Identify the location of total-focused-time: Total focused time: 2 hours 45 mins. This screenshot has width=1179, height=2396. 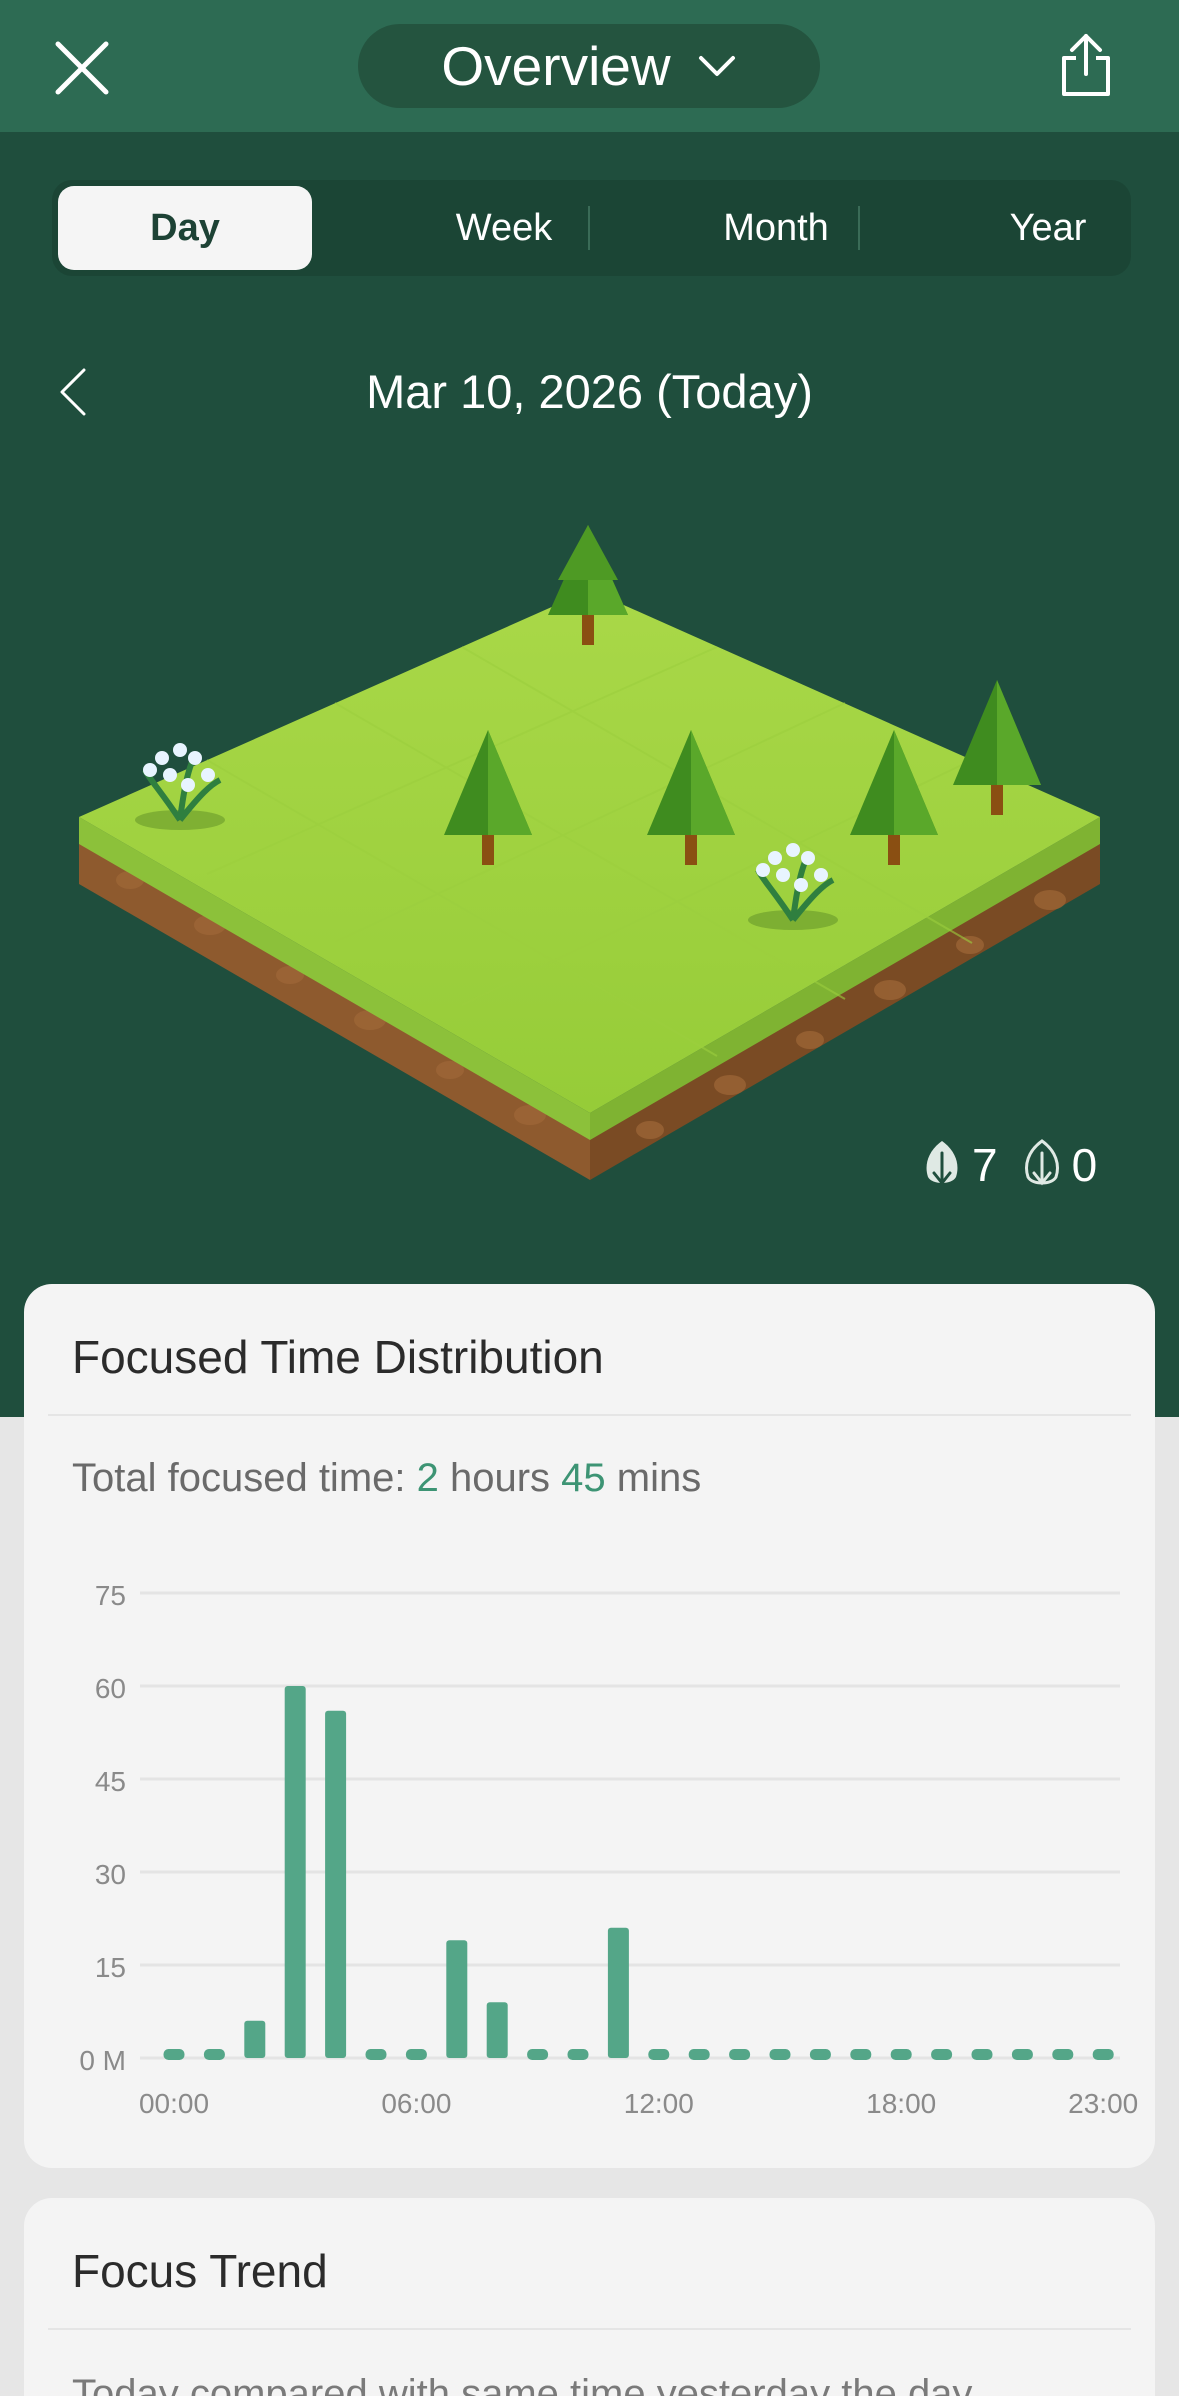
(387, 1478).